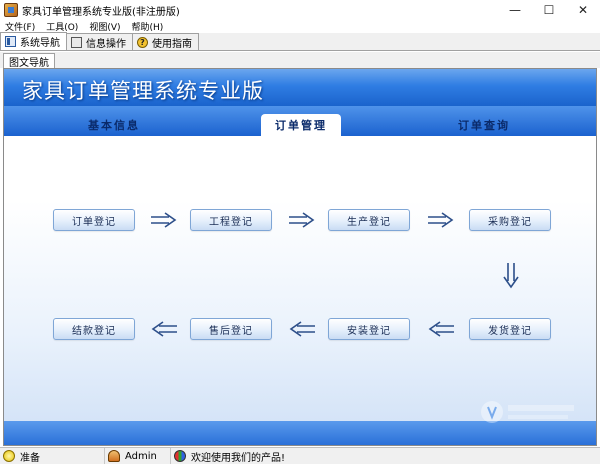 The width and height of the screenshot is (600, 464). I want to click on banner: 家具订单管理系统专业版, so click(300, 87).